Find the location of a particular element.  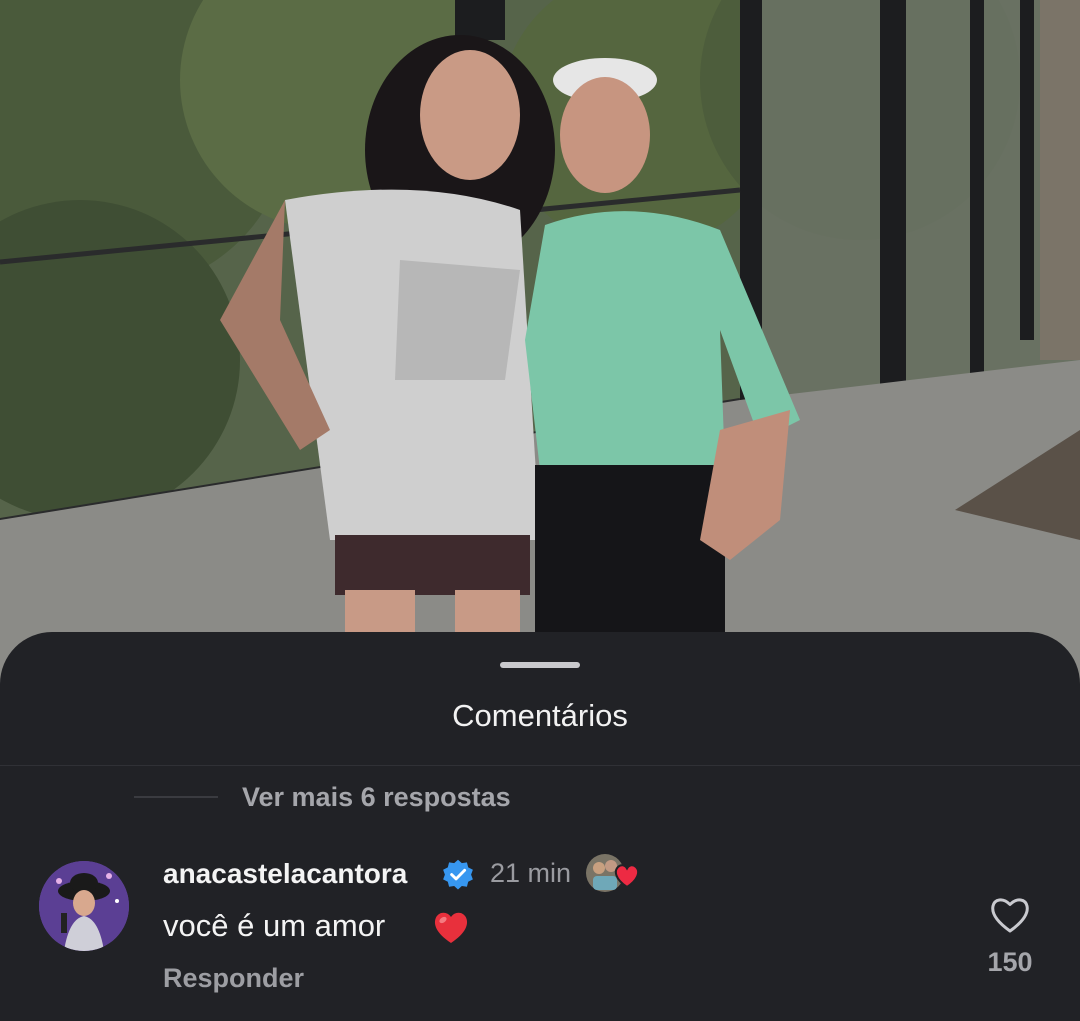

view-more-replies-button: Ver mais 6 respostas is located at coordinates (376, 797).